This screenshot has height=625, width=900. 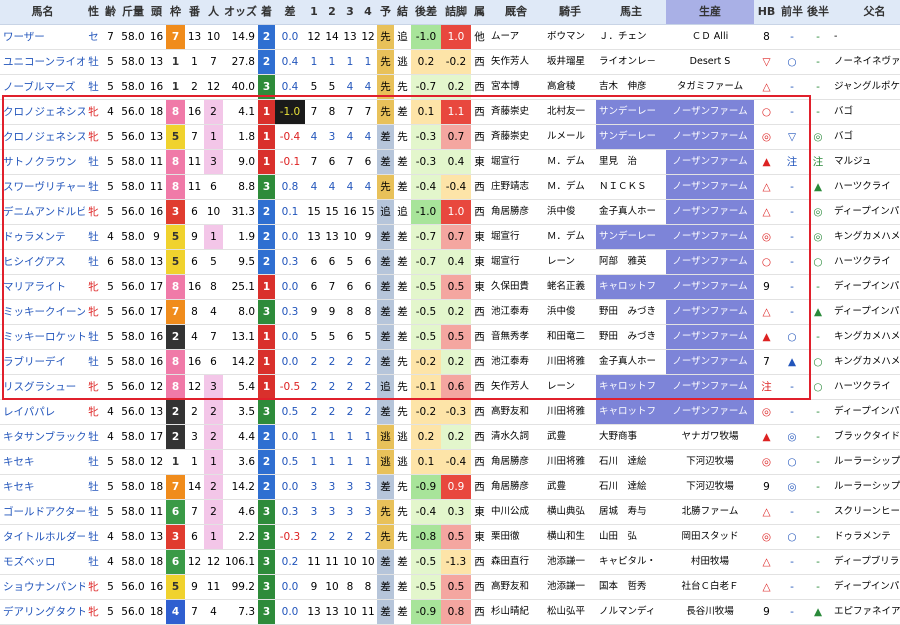 I want to click on horse-name-link: デニムアンドルビー, so click(x=42, y=212).